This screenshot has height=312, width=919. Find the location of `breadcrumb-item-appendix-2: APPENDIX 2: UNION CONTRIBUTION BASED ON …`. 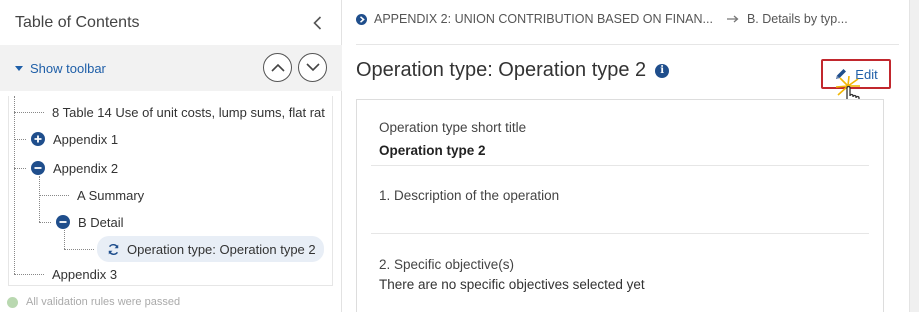

breadcrumb-item-appendix-2: APPENDIX 2: UNION CONTRIBUTION BASED ON … is located at coordinates (543, 19).